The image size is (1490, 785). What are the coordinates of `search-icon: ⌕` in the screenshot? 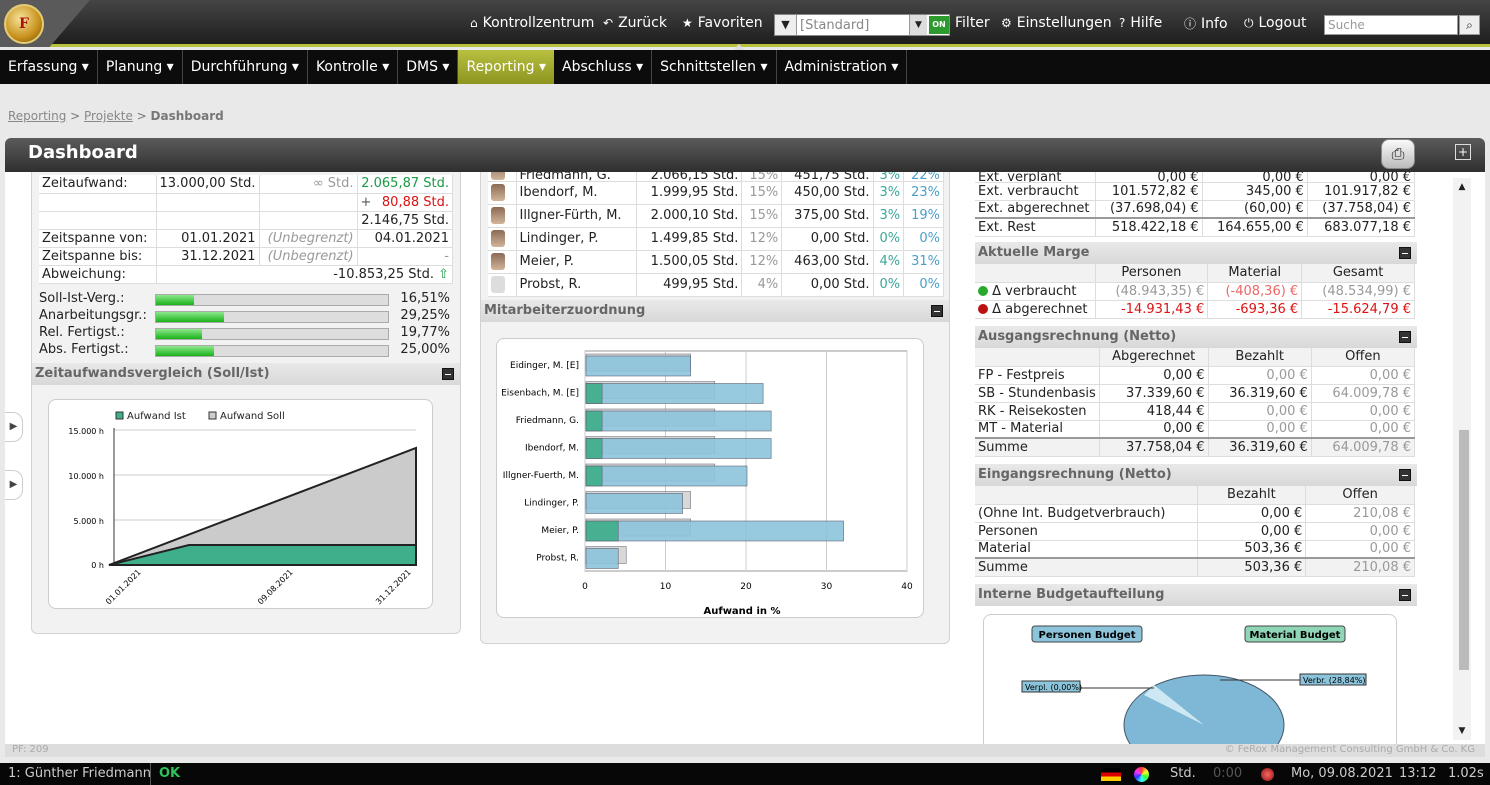 It's located at (1469, 25).